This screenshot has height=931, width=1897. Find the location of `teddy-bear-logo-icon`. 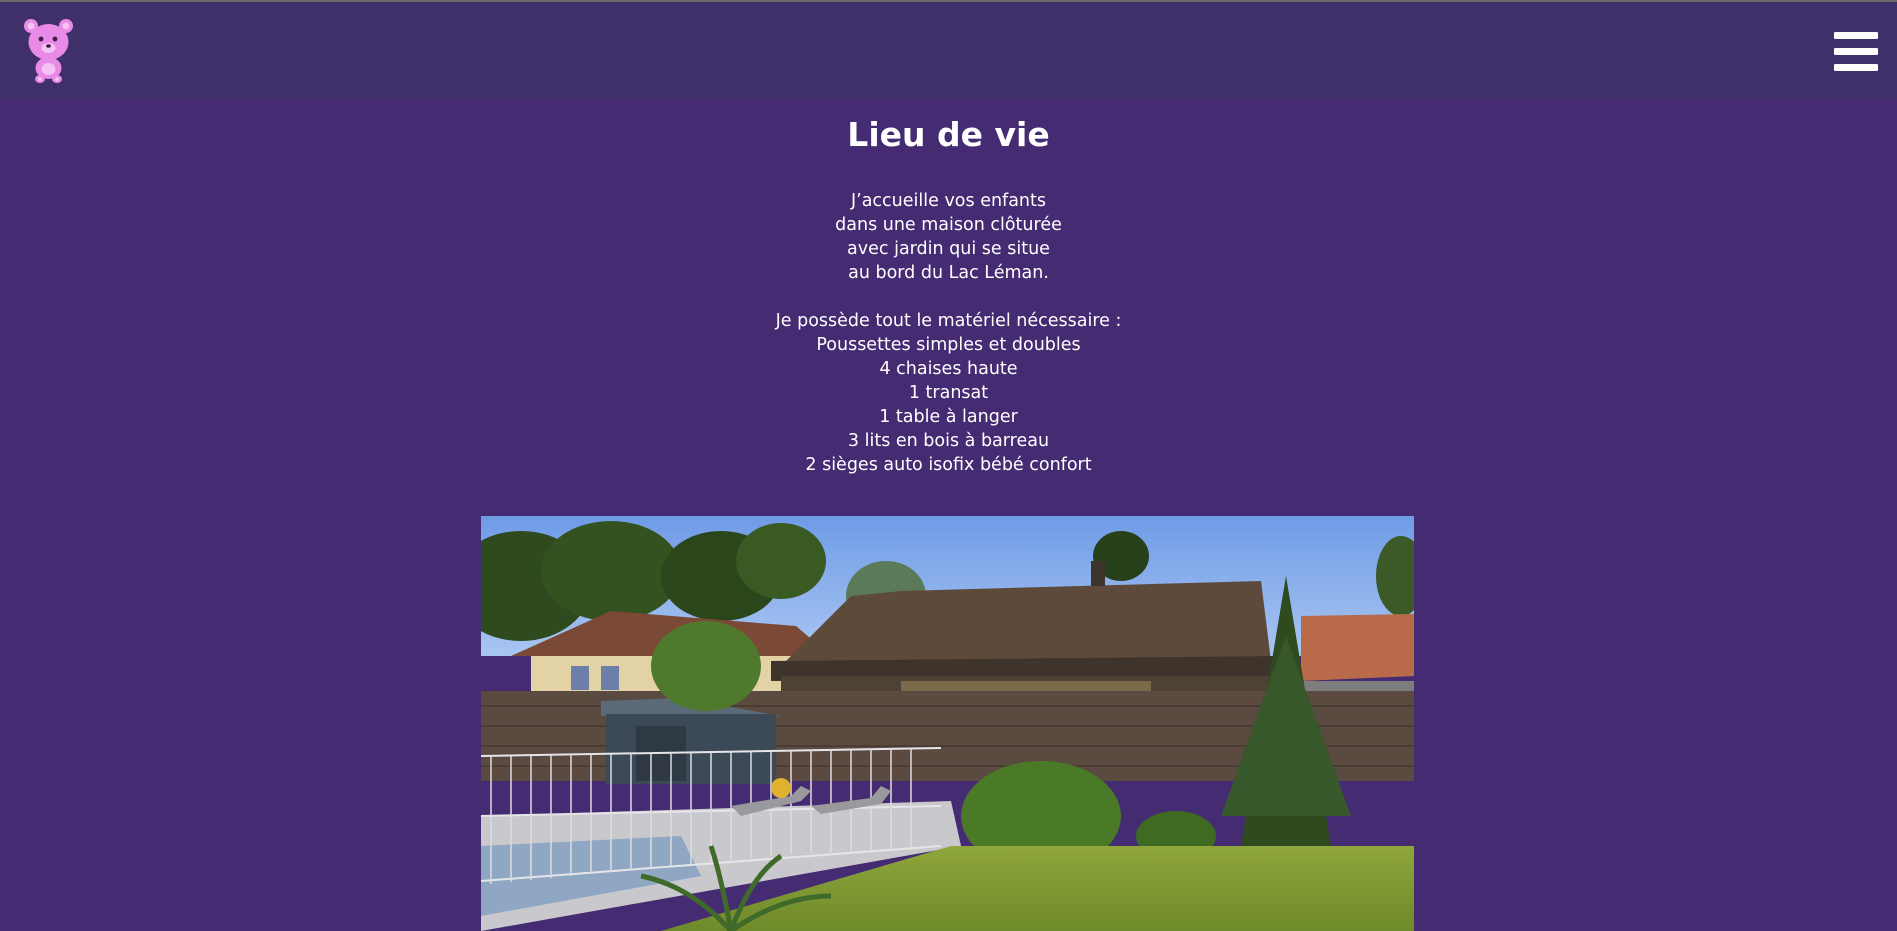

teddy-bear-logo-icon is located at coordinates (49, 50).